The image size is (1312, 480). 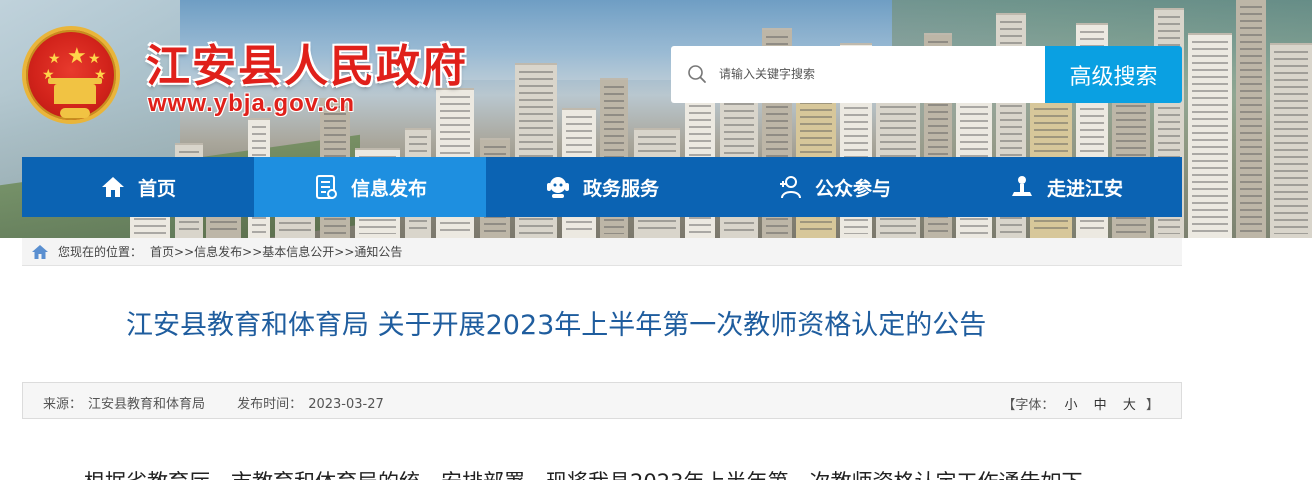 I want to click on nav-item-participation: 公众参与, so click(x=834, y=187).